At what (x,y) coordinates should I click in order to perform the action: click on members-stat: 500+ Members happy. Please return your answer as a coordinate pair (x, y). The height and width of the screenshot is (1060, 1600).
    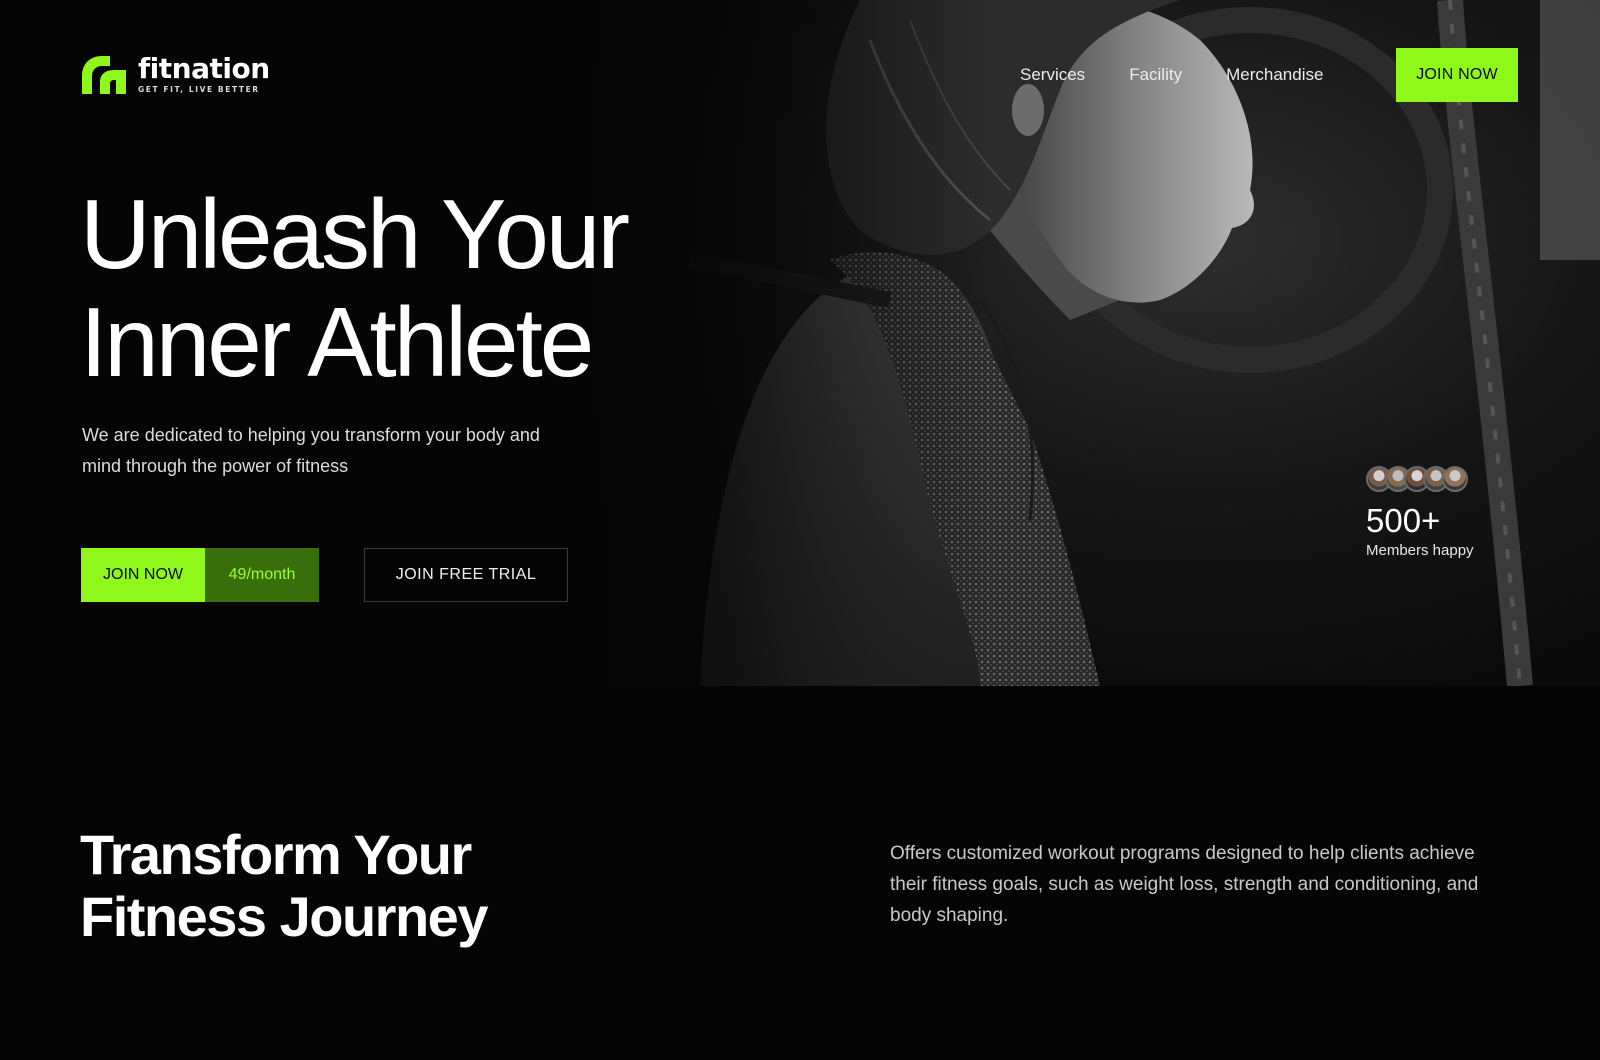
    Looking at the image, I should click on (1420, 512).